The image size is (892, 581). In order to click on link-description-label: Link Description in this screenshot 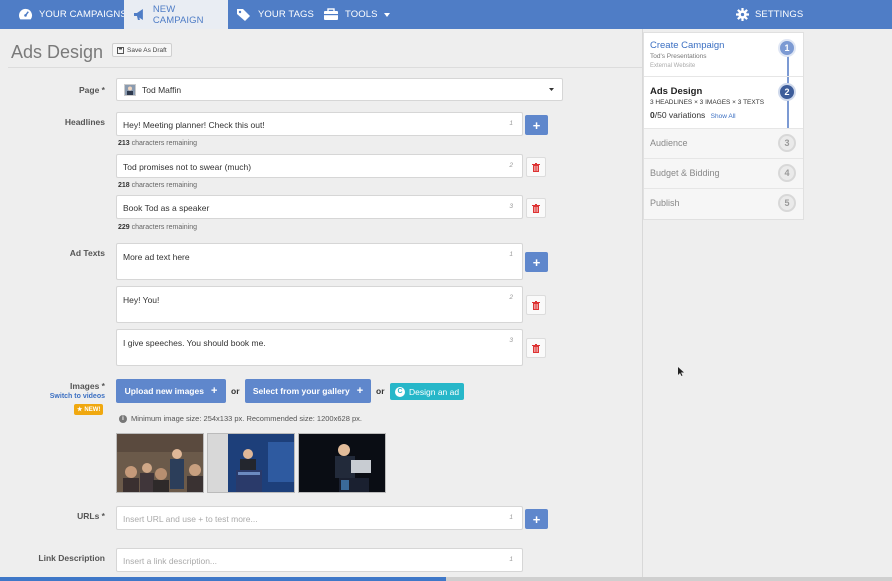, I will do `click(71, 558)`.